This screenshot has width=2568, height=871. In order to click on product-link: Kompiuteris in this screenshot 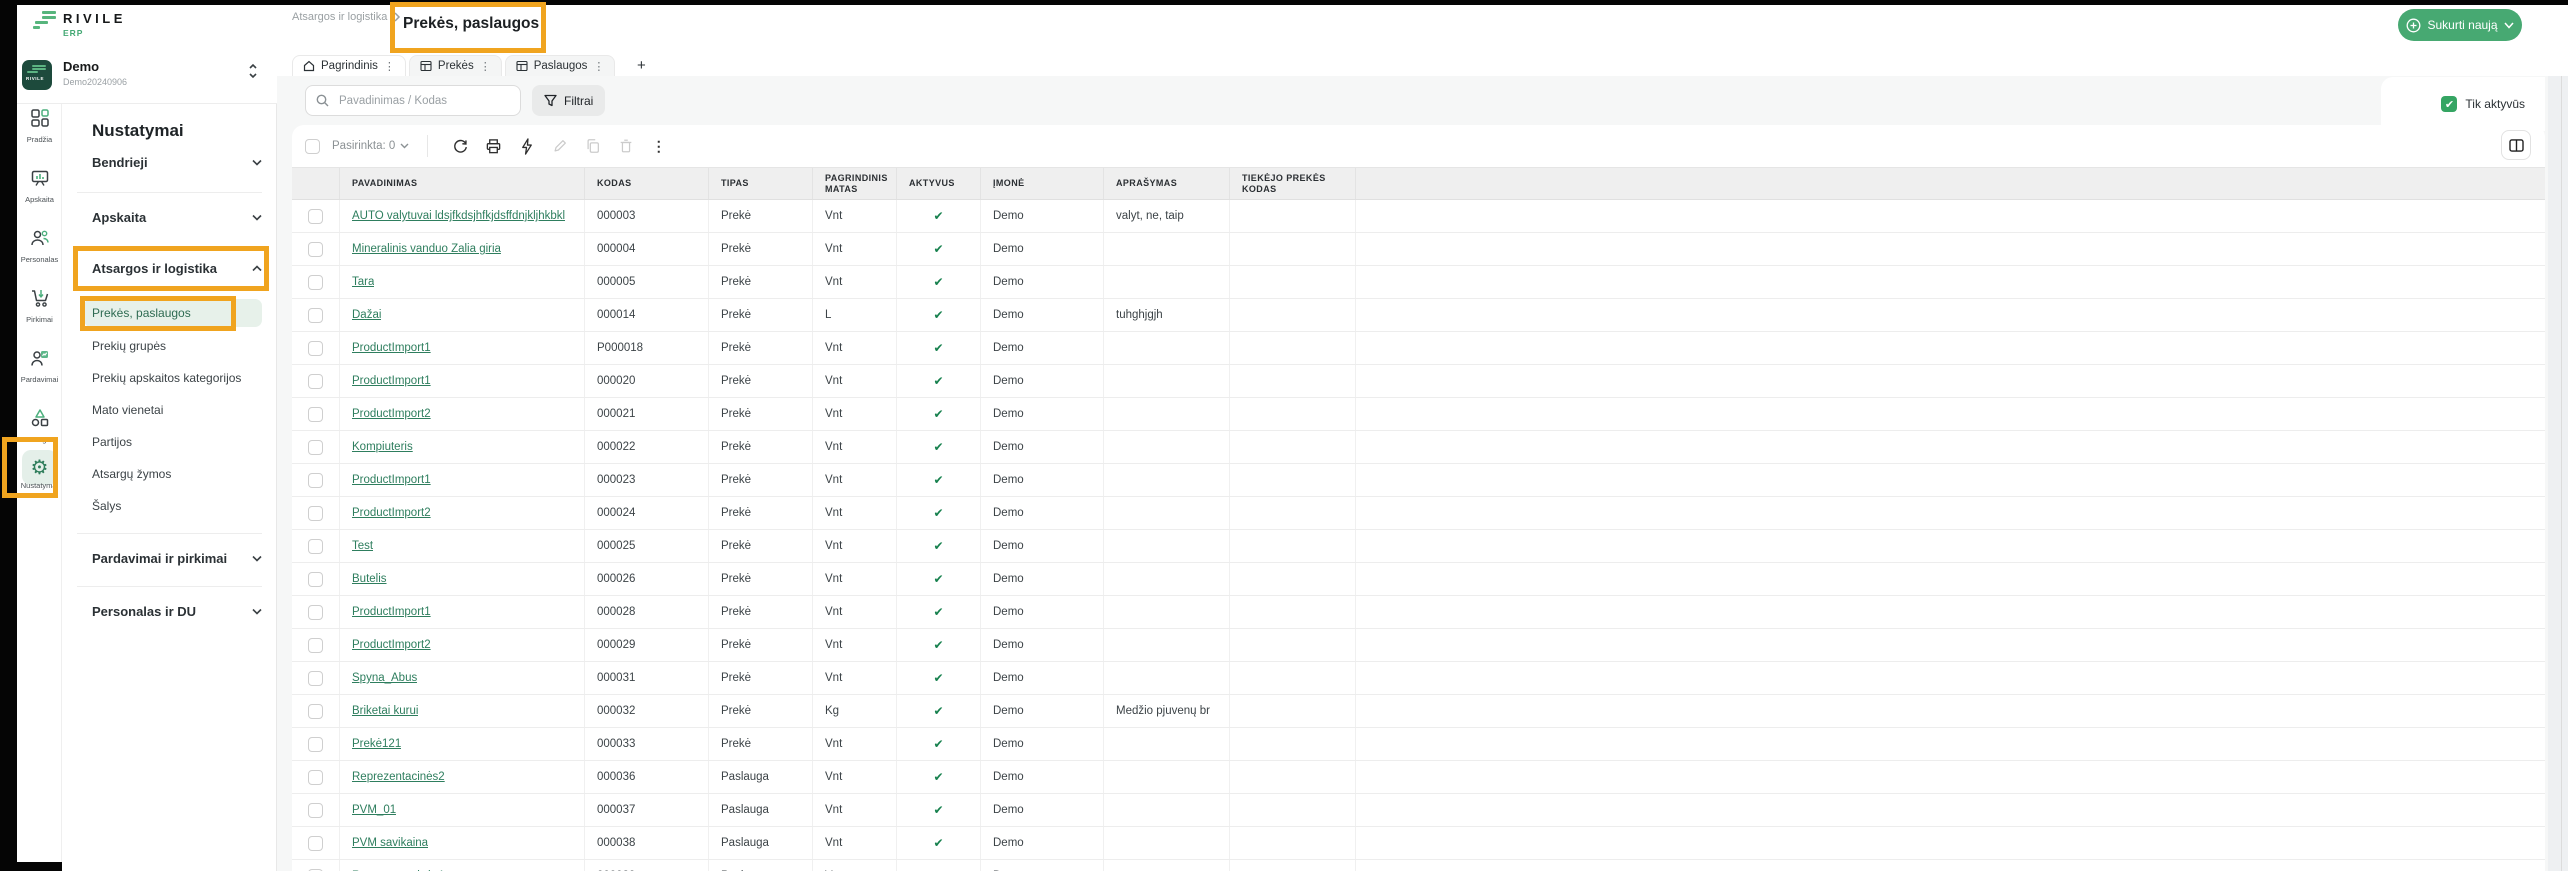, I will do `click(382, 447)`.